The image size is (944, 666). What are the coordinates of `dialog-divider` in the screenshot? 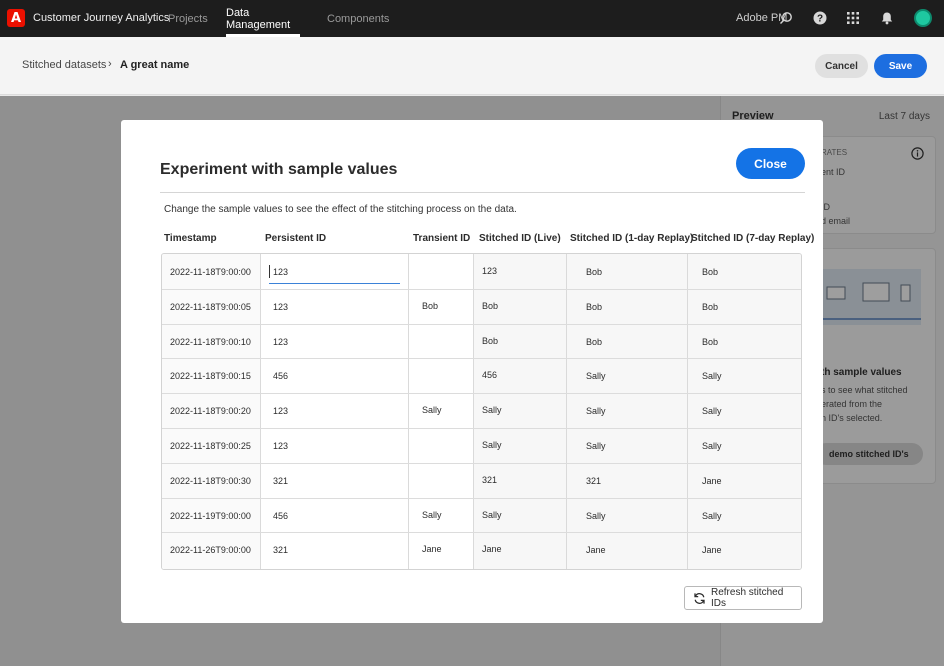 It's located at (482, 192).